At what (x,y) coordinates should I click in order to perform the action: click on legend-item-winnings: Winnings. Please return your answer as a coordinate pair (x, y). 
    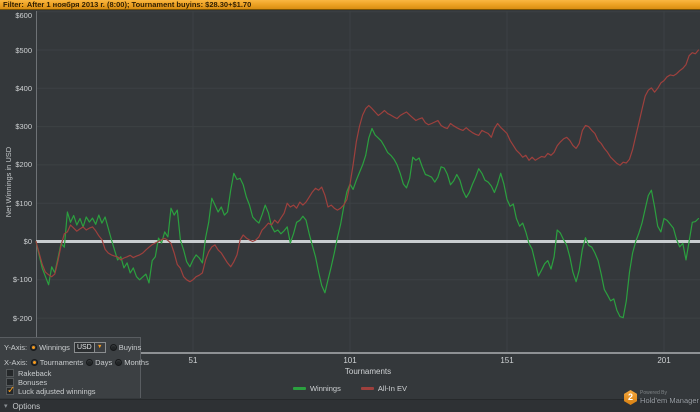
    Looking at the image, I should click on (316, 388).